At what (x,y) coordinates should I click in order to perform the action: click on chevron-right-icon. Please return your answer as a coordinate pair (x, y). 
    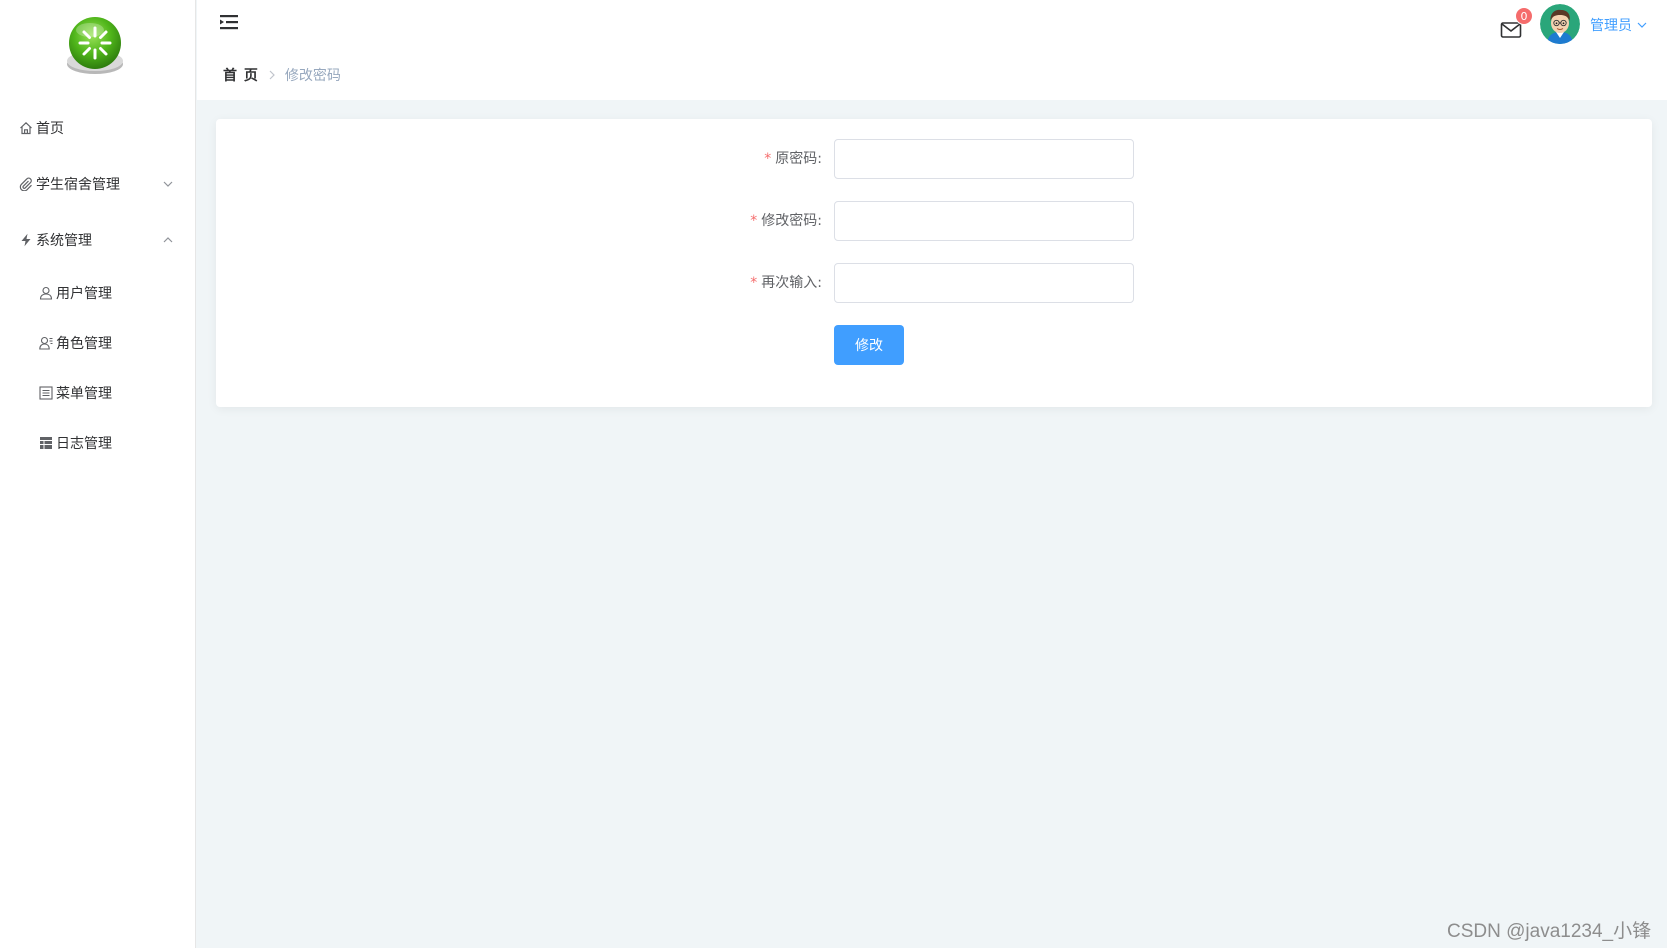
    Looking at the image, I should click on (272, 75).